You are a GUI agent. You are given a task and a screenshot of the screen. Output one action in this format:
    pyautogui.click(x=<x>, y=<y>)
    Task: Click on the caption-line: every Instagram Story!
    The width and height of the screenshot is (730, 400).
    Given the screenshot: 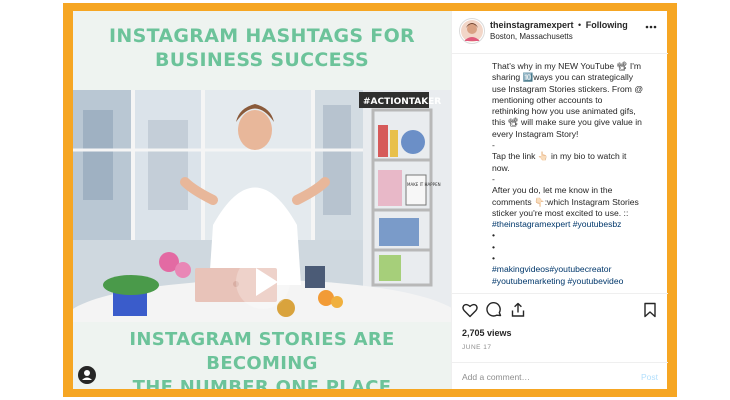 What is the action you would take?
    pyautogui.click(x=535, y=133)
    